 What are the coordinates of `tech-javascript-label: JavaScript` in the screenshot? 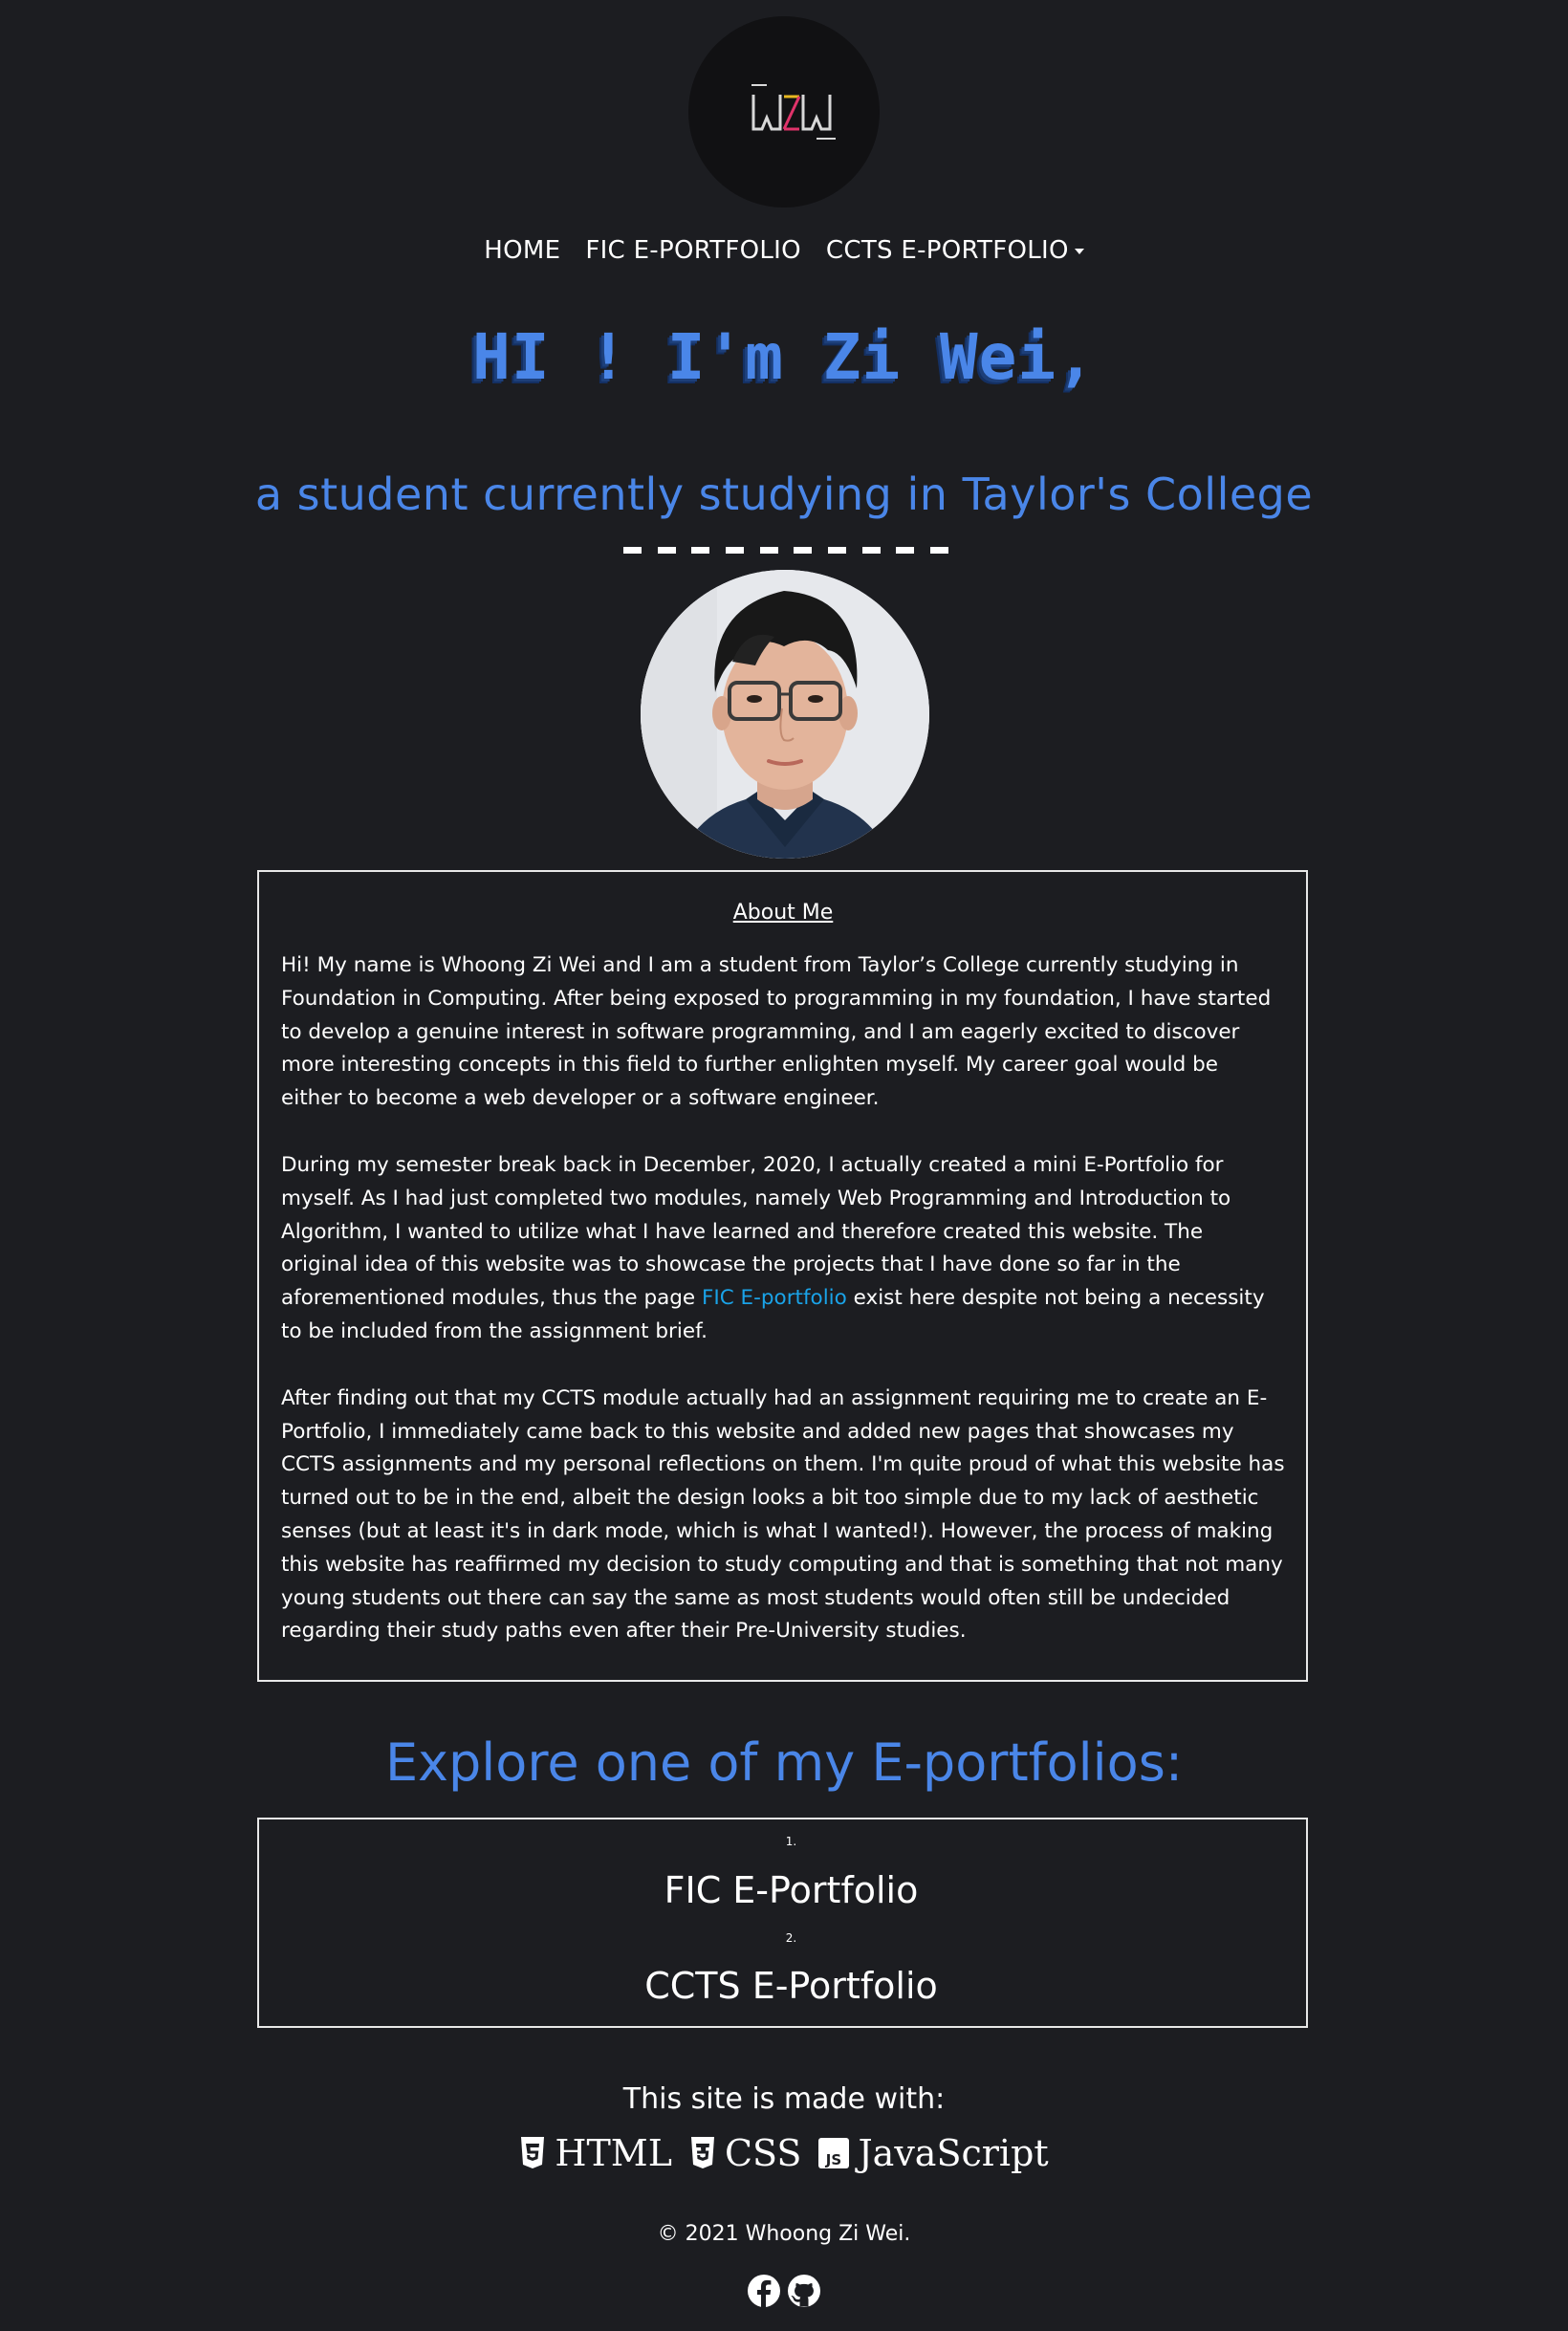 It's located at (953, 2153).